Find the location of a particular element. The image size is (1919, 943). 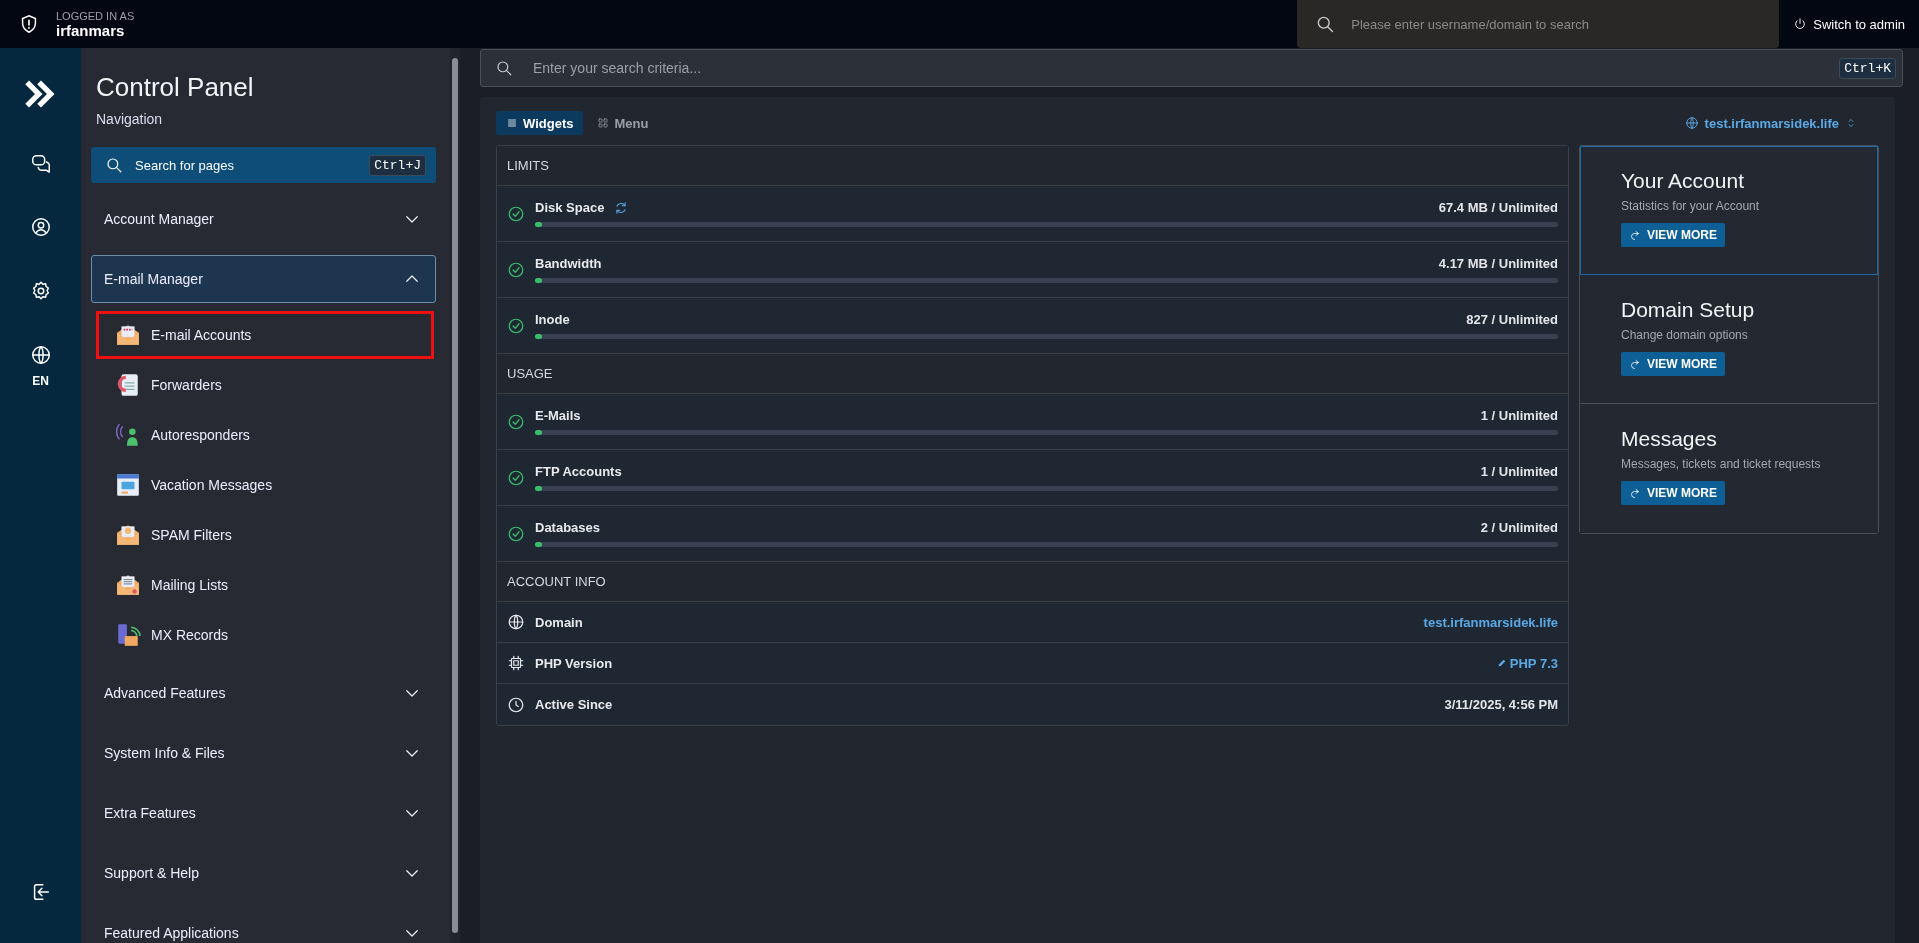

person-signal-icon is located at coordinates (128, 435).